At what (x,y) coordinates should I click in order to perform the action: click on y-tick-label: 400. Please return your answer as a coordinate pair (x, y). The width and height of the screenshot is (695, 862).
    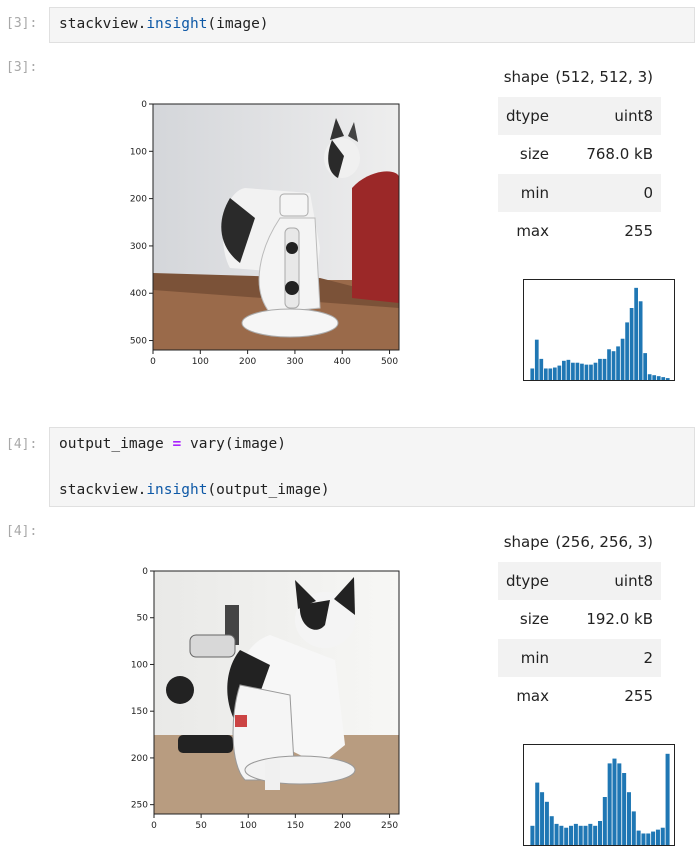
    Looking at the image, I should click on (138, 294).